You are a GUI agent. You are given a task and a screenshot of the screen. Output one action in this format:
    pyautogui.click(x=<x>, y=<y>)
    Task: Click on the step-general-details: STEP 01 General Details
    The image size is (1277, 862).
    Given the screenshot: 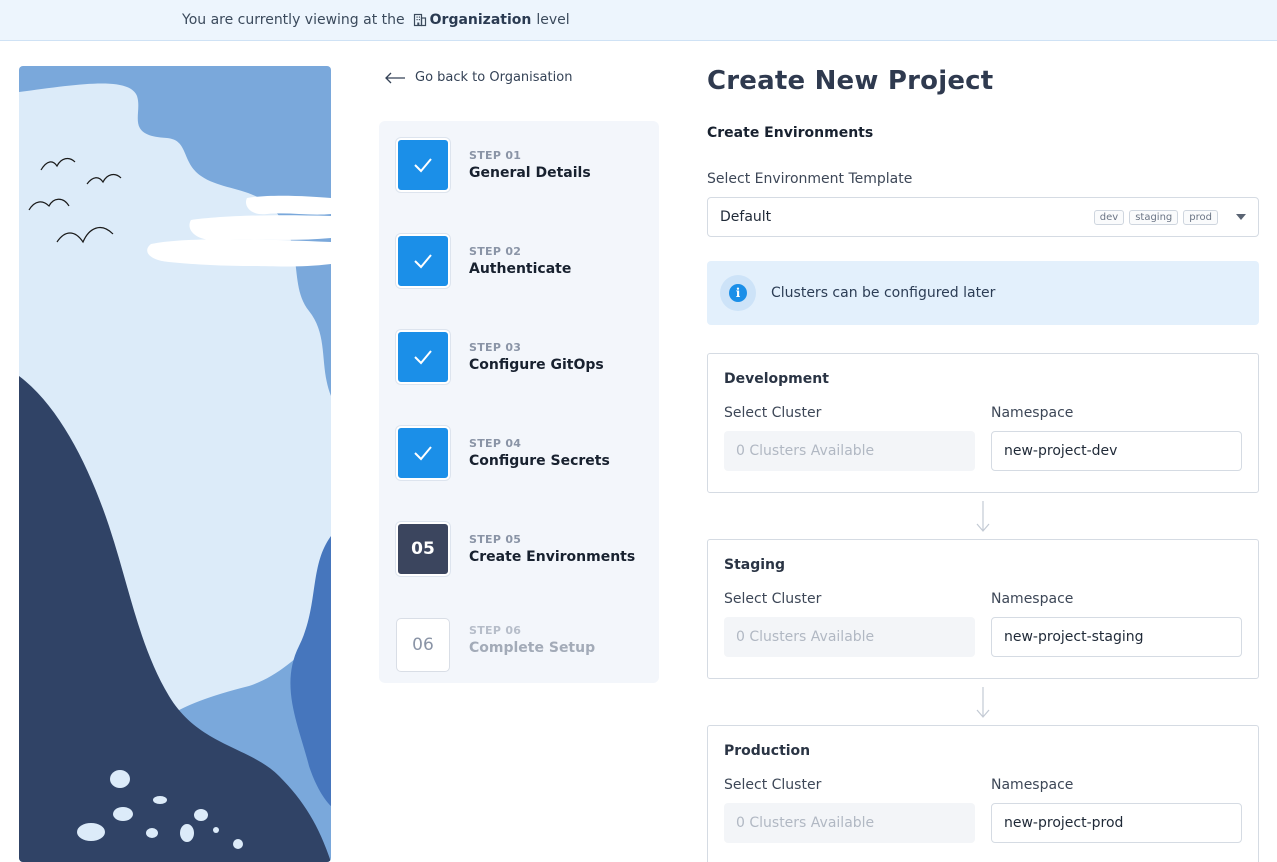 What is the action you would take?
    pyautogui.click(x=493, y=165)
    